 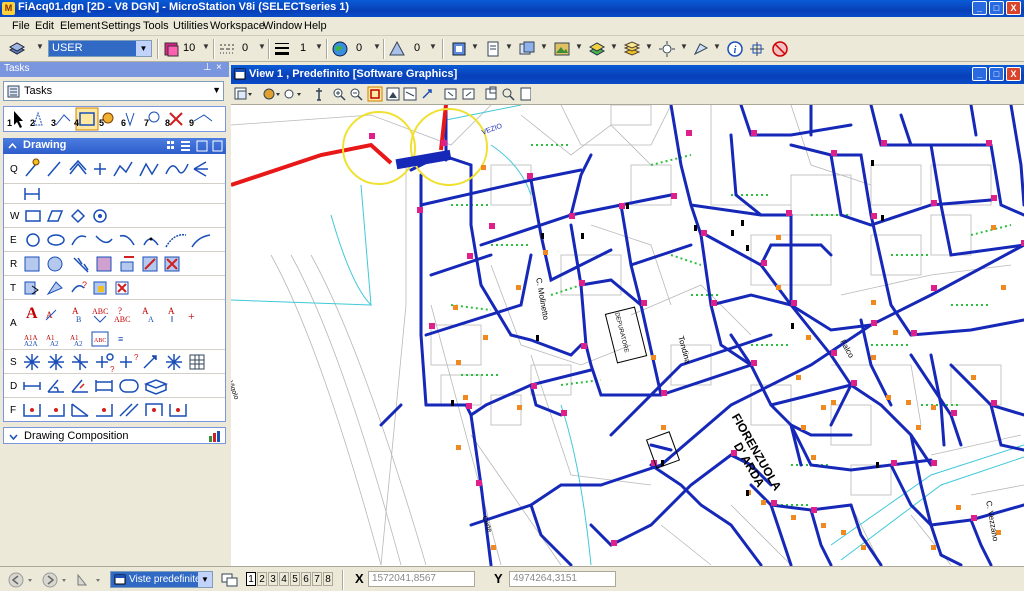 I want to click on active-style-value: 0, so click(x=245, y=48).